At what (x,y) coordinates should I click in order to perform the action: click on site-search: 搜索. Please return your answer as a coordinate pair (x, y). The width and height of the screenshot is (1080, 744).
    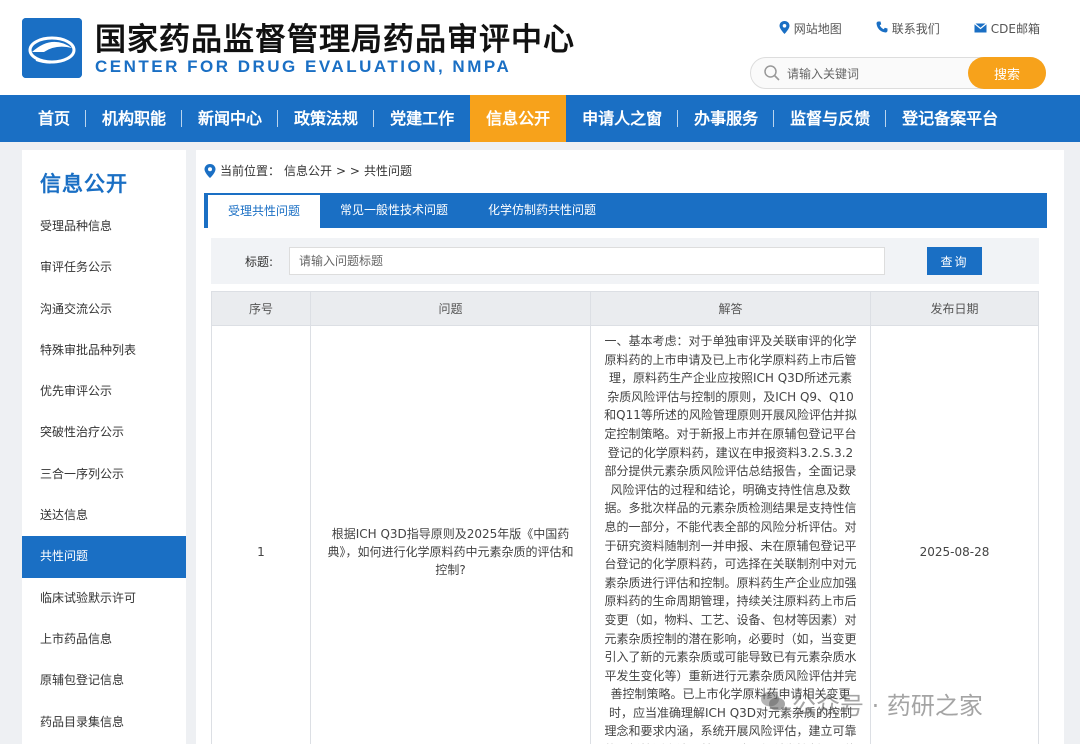
    Looking at the image, I should click on (898, 73).